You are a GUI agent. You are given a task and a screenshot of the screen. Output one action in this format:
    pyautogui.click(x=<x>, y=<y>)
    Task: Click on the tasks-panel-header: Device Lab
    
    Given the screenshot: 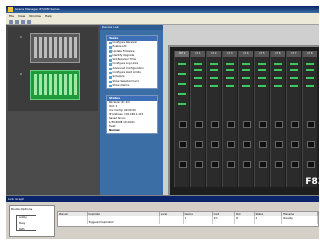 What is the action you would take?
    pyautogui.click(x=131, y=27)
    